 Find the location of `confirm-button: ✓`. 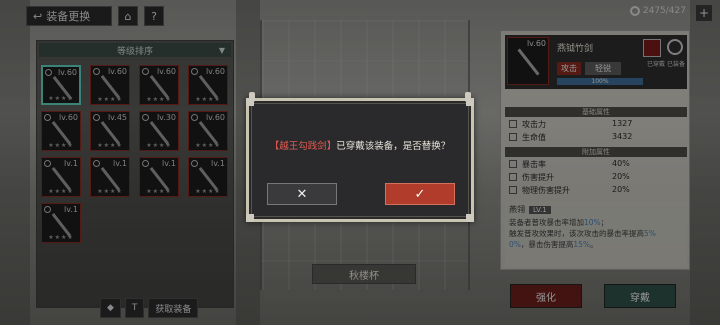

confirm-button: ✓ is located at coordinates (420, 194).